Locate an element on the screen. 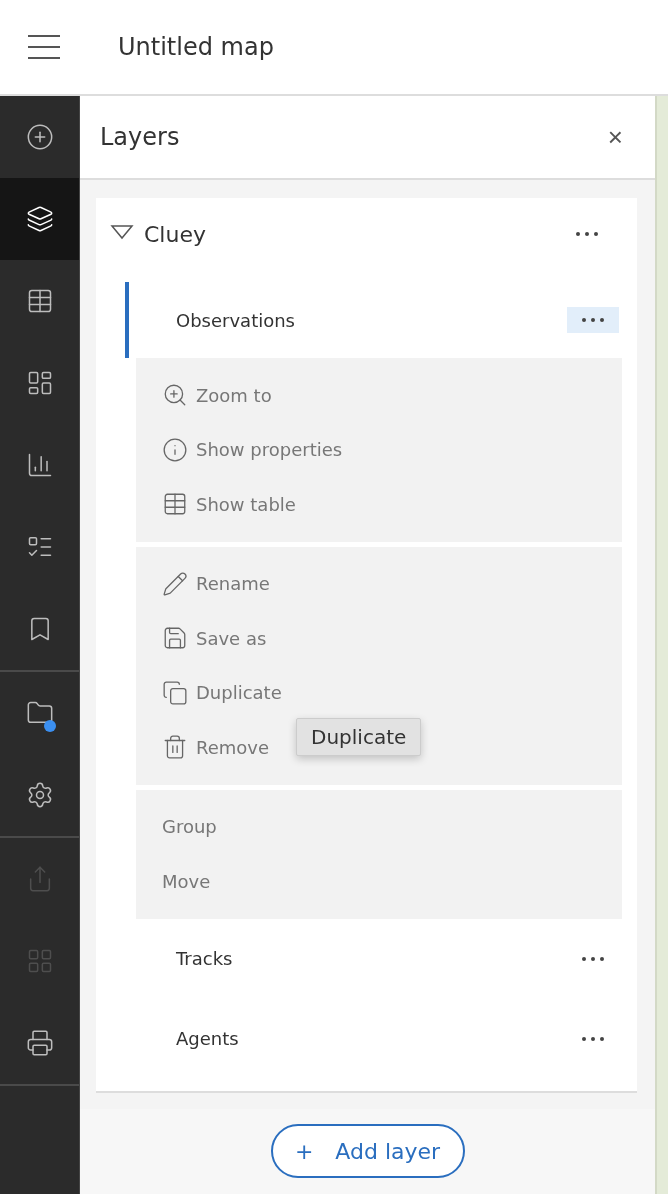 The width and height of the screenshot is (668, 1194). add-icon is located at coordinates (39, 137).